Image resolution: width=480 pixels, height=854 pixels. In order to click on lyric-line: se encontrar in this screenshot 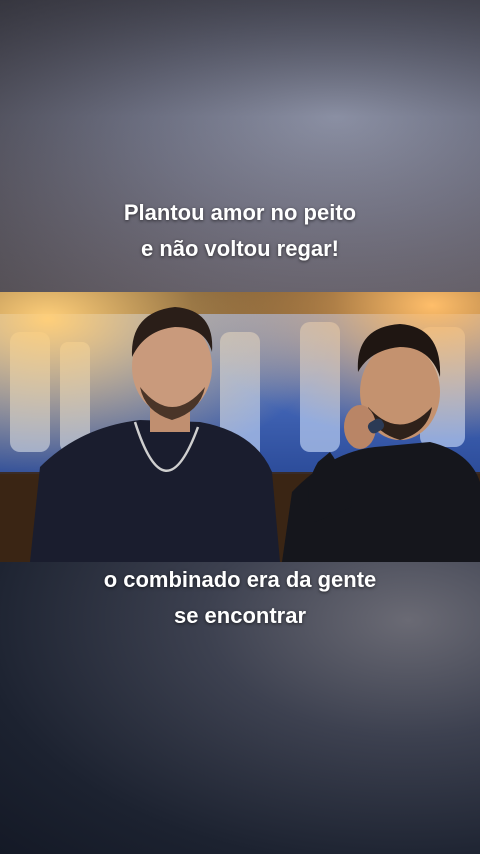, I will do `click(240, 615)`.